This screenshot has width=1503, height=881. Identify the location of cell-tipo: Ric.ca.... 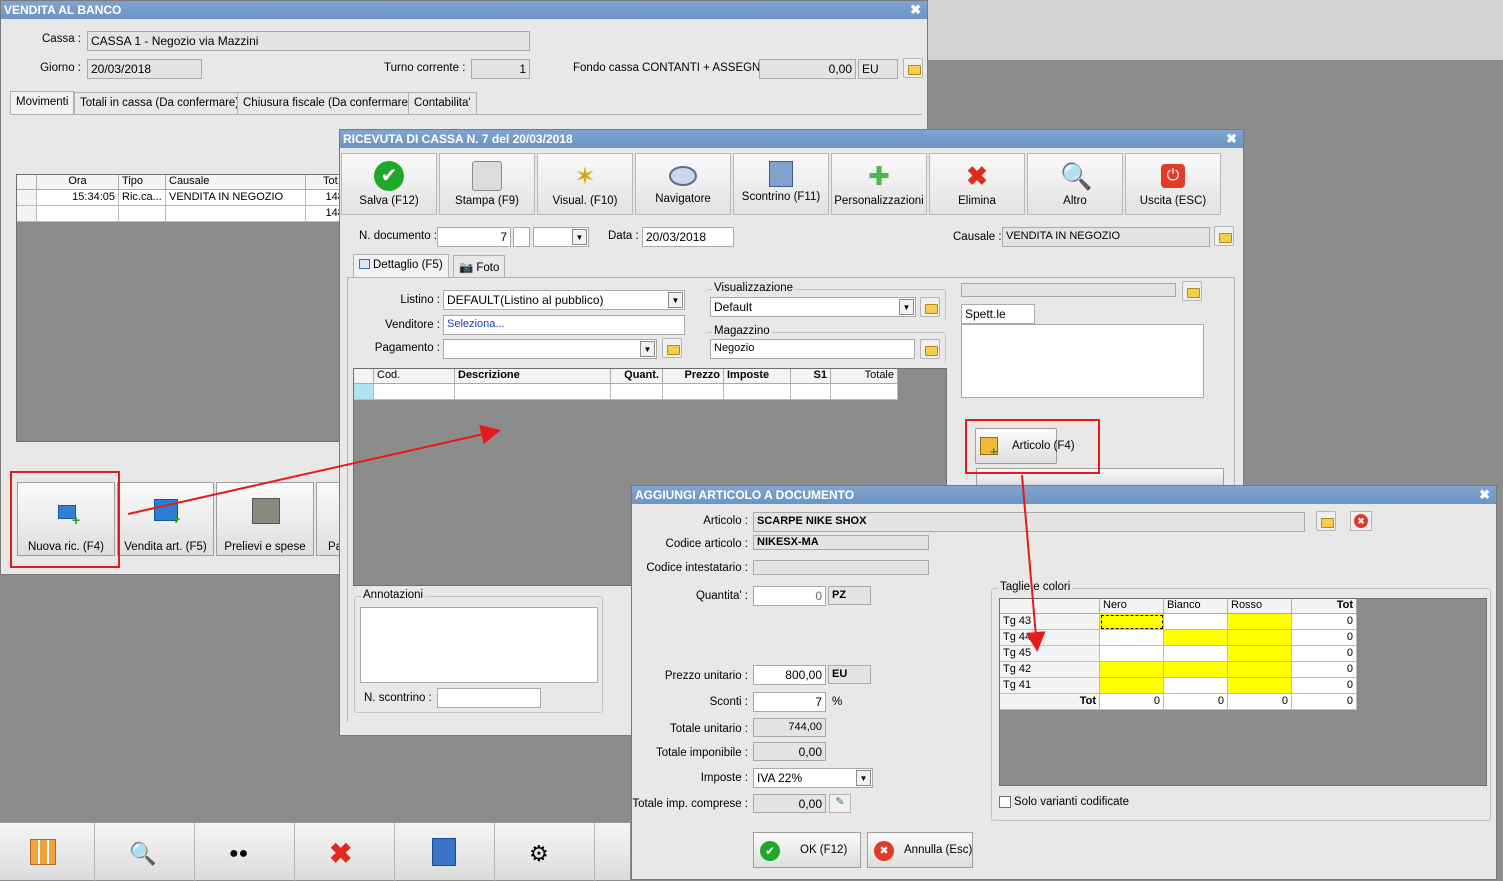
(142, 198).